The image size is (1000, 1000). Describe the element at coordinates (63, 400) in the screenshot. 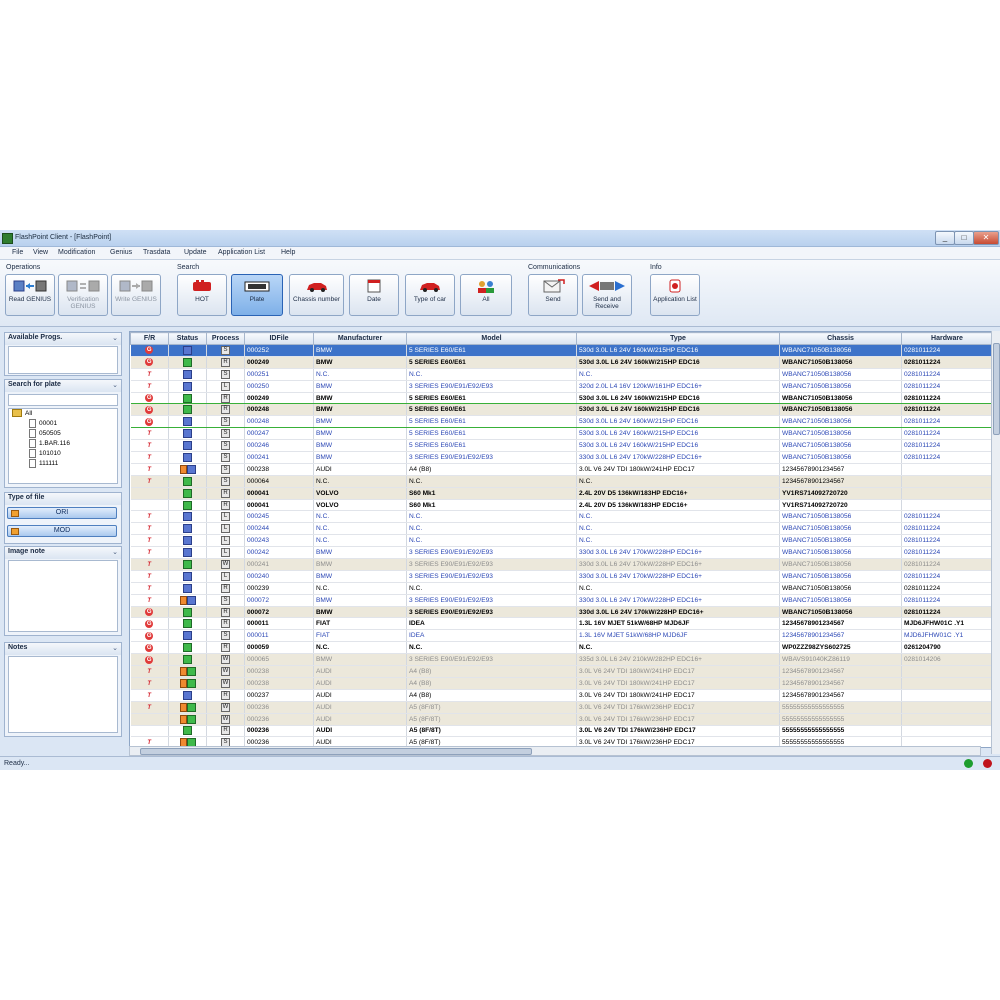

I see `plate-search-input` at that location.